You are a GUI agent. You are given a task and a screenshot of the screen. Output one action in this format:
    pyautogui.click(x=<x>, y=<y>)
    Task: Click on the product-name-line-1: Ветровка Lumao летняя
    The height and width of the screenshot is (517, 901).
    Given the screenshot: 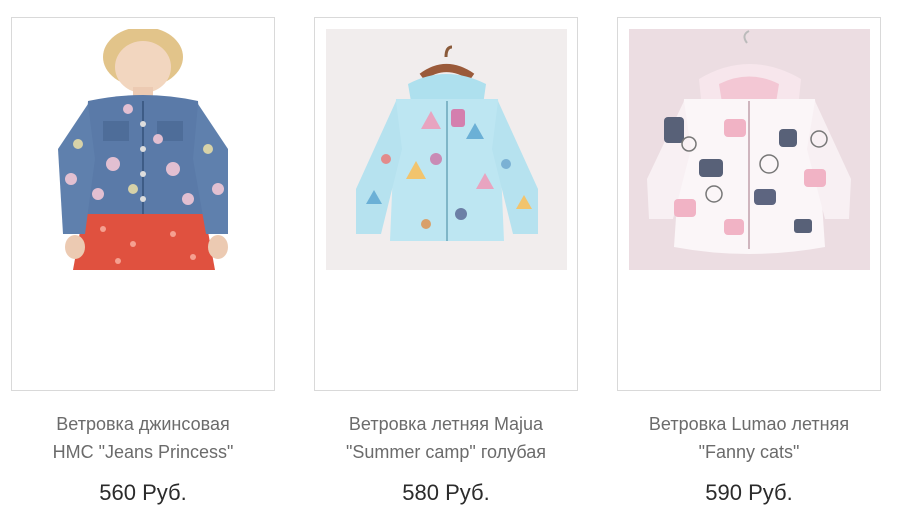 What is the action you would take?
    pyautogui.click(x=749, y=424)
    